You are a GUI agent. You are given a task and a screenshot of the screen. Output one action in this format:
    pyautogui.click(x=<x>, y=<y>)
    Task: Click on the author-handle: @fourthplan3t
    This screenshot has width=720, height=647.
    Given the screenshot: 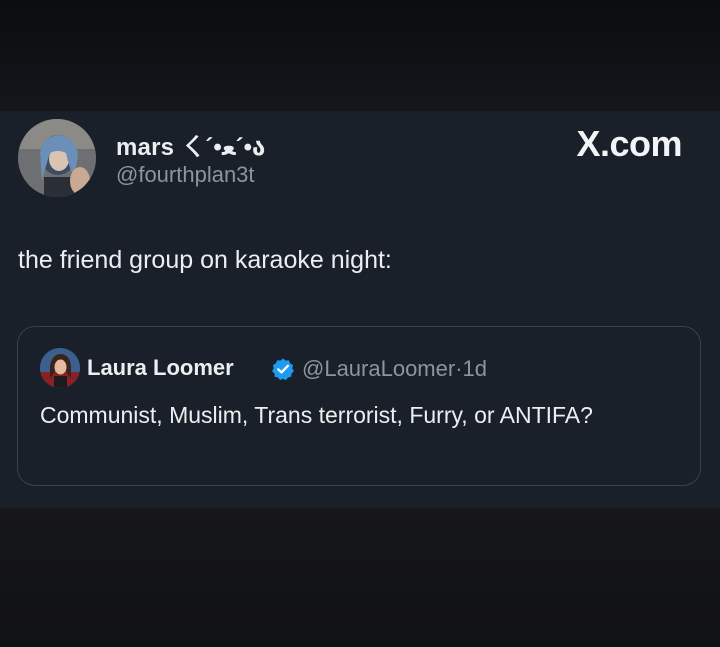 What is the action you would take?
    pyautogui.click(x=185, y=175)
    